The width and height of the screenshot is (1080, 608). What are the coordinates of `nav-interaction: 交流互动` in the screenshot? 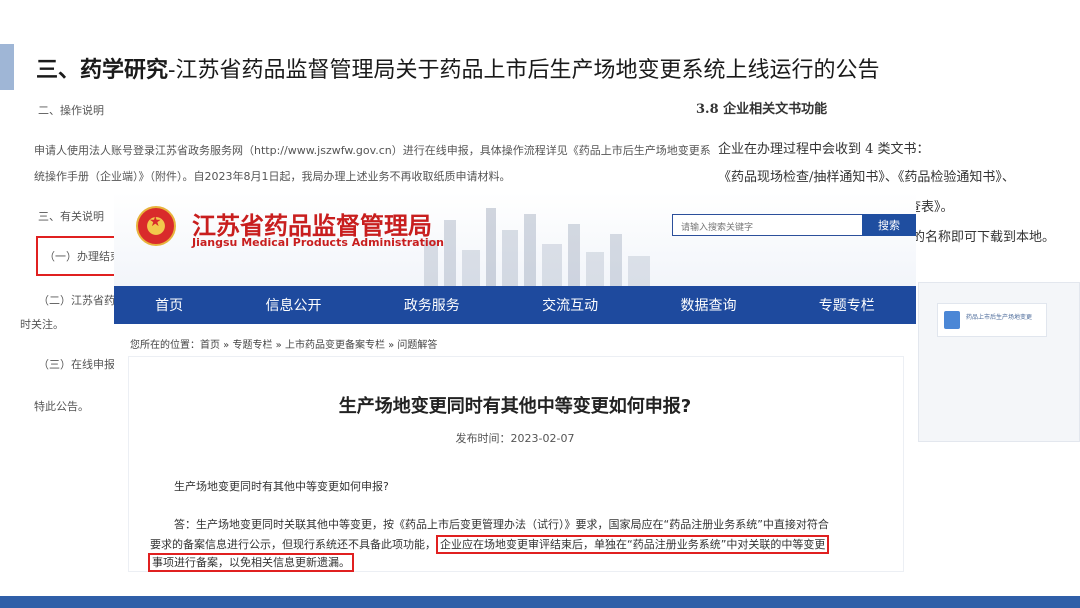 It's located at (570, 305).